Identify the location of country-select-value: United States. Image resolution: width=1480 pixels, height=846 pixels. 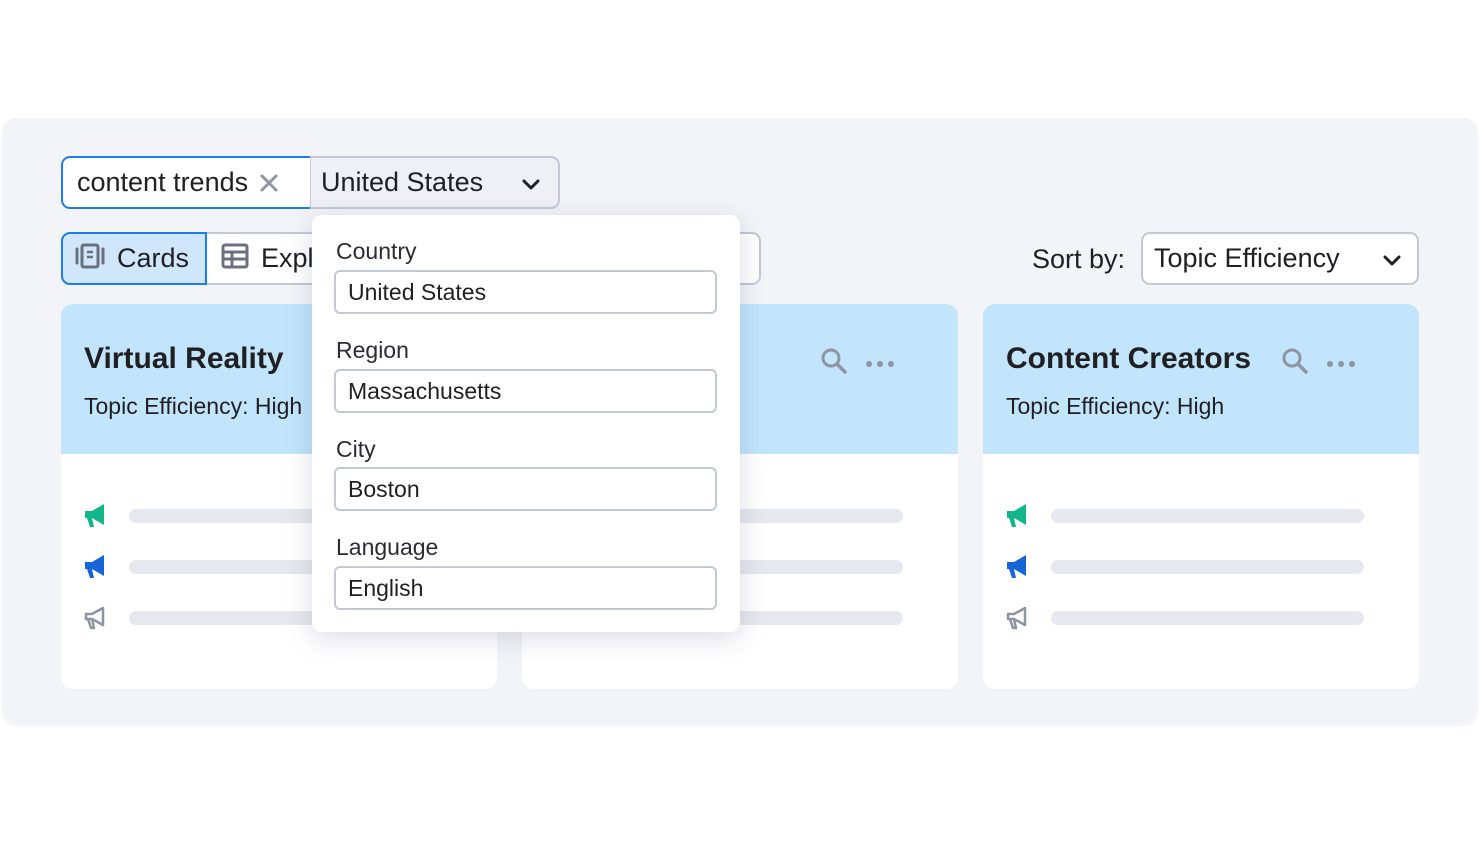
(402, 182).